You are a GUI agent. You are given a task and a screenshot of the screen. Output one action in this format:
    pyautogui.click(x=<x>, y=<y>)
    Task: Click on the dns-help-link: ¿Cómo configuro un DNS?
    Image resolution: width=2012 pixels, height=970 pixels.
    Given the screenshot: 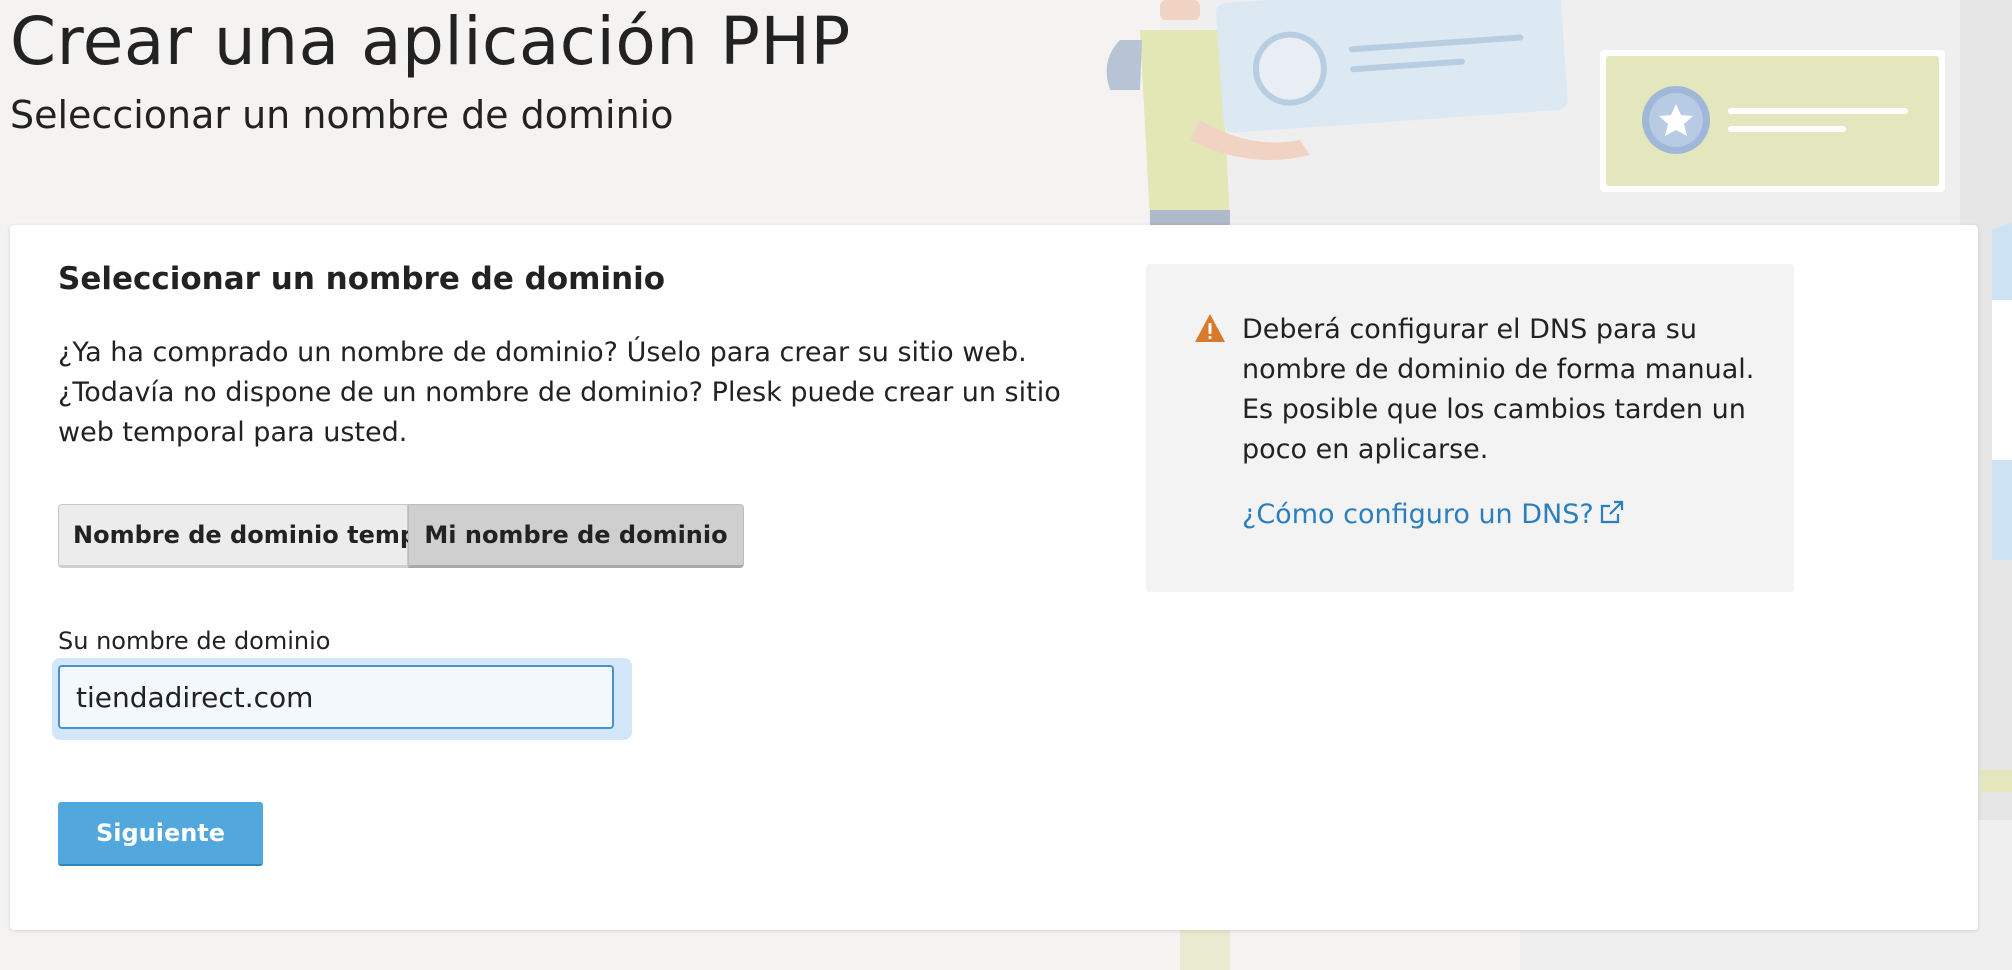 What is the action you would take?
    pyautogui.click(x=1434, y=514)
    